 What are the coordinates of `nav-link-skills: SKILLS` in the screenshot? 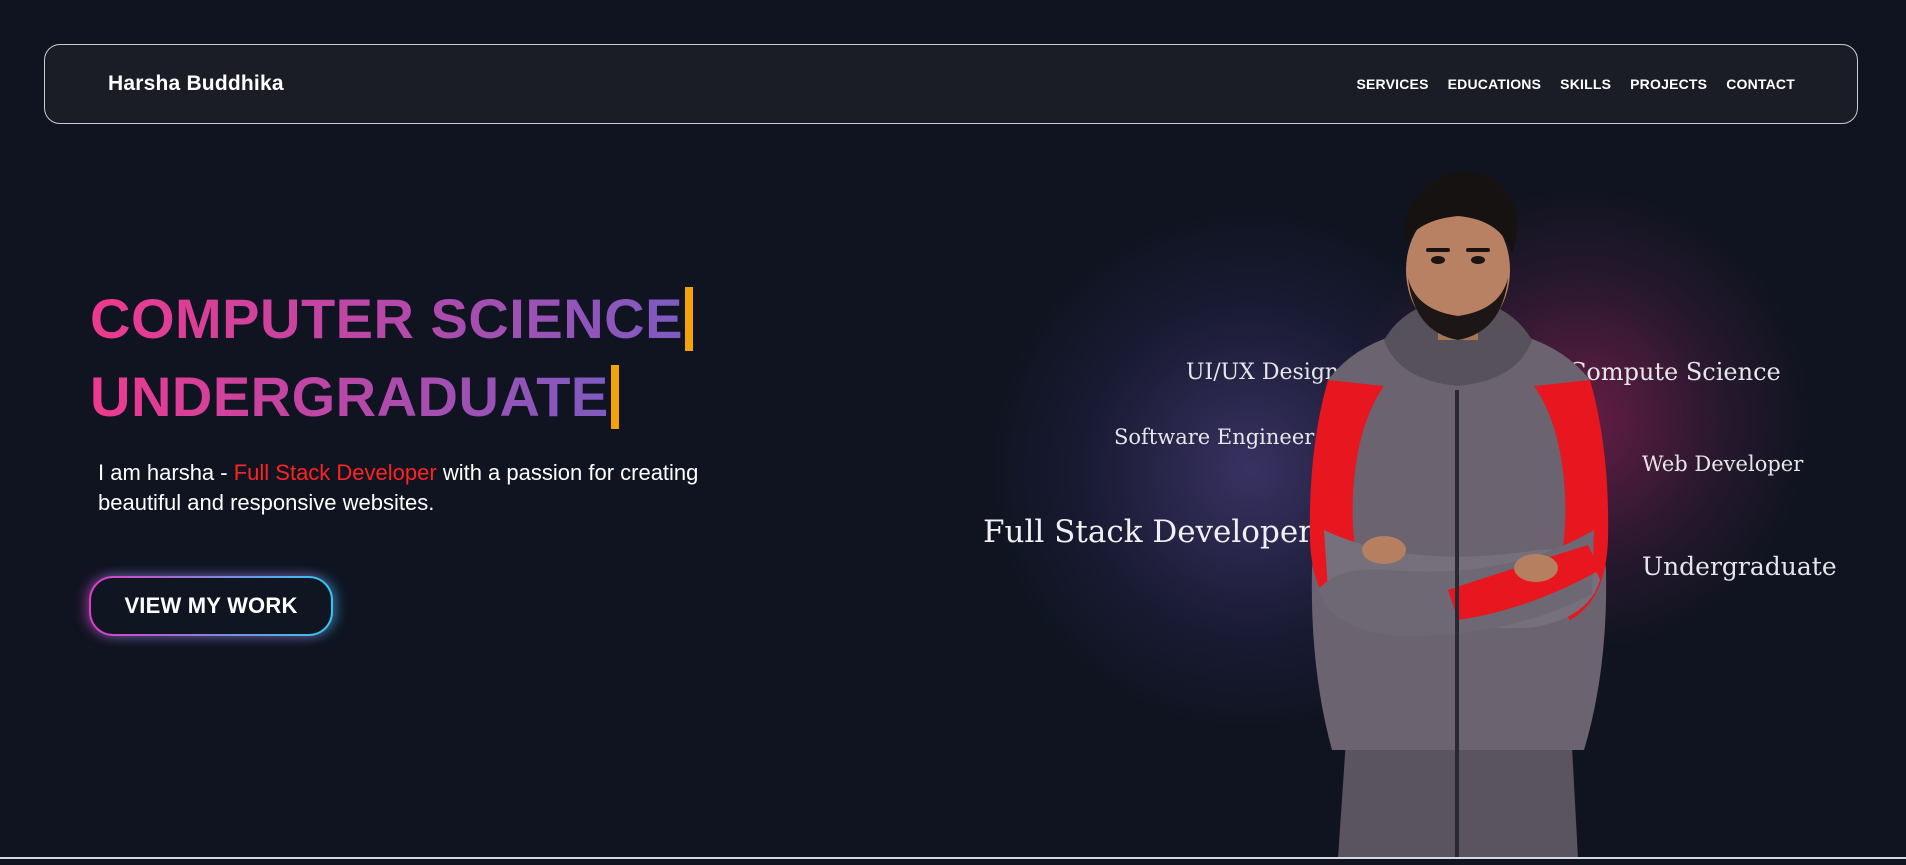 It's located at (1585, 84).